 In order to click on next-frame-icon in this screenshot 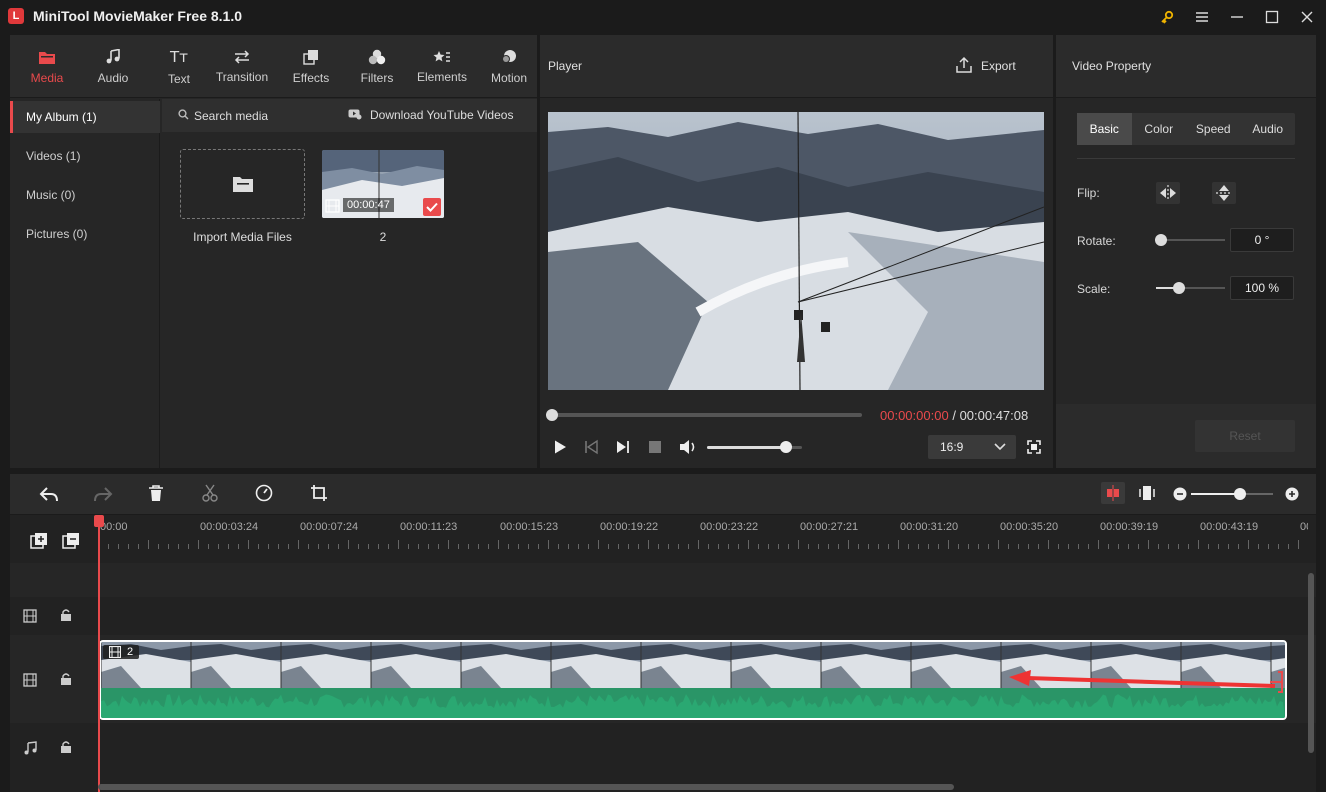, I will do `click(623, 447)`.